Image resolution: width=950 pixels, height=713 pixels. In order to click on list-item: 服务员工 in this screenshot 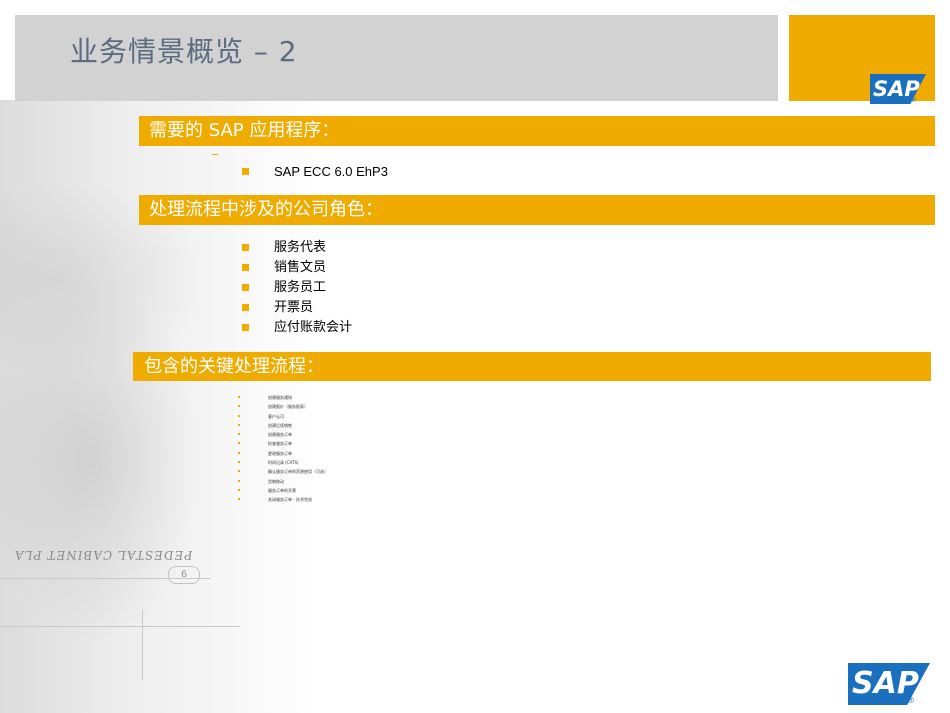, I will do `click(297, 288)`.